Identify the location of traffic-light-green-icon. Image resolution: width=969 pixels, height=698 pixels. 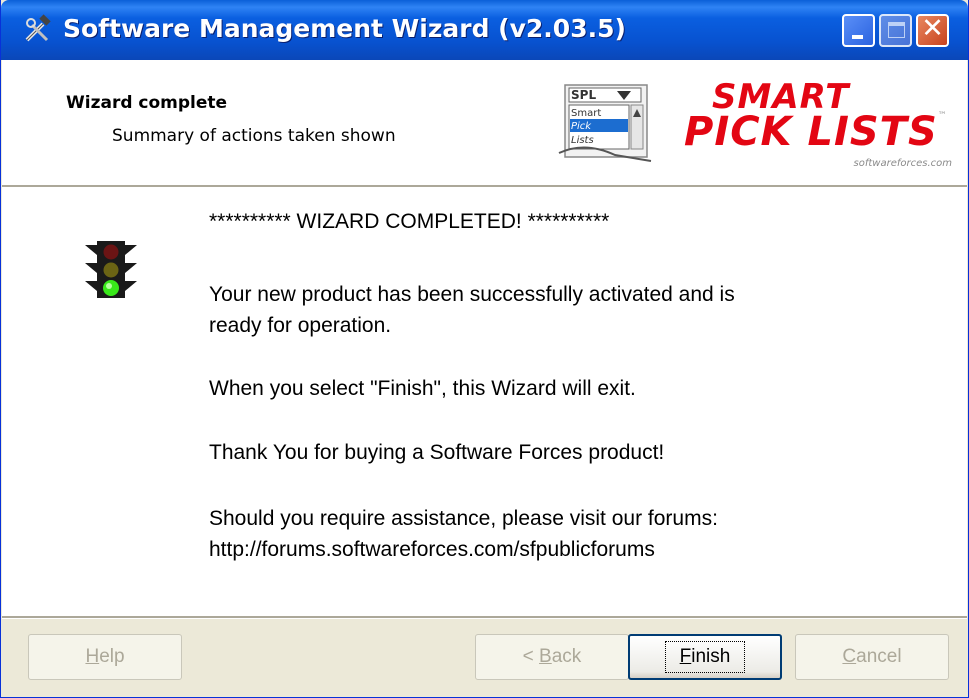
(111, 269).